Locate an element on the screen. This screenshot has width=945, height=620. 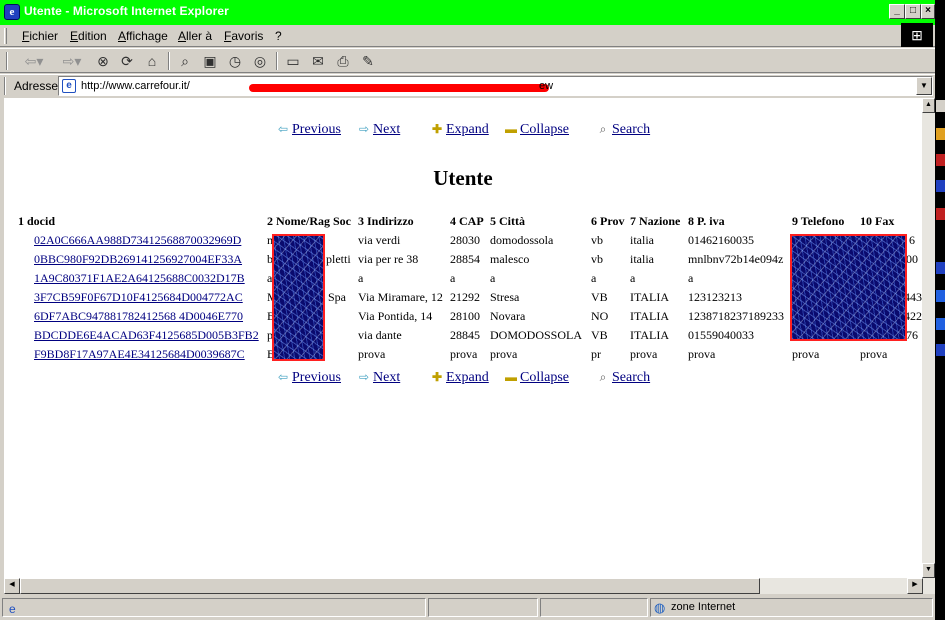
table-cell-cap: 28845 is located at coordinates (465, 335).